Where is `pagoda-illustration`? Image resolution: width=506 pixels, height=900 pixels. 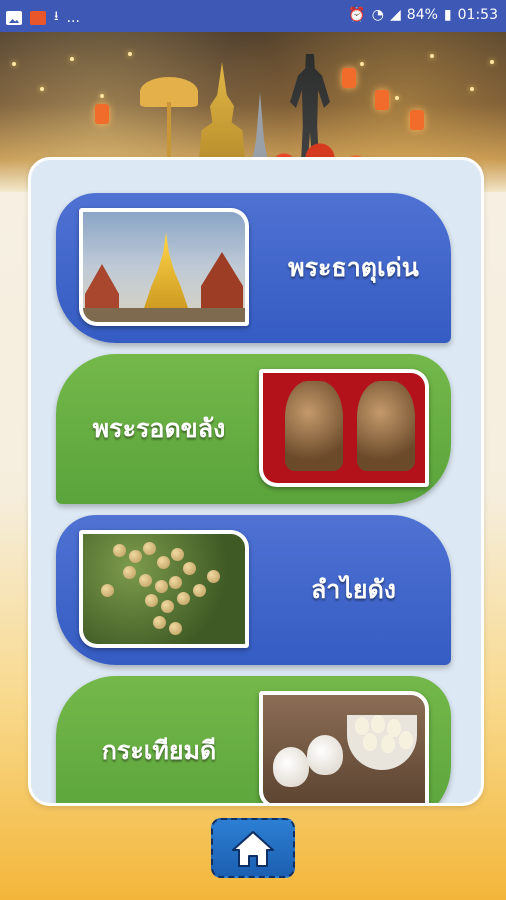
pagoda-illustration is located at coordinates (222, 117).